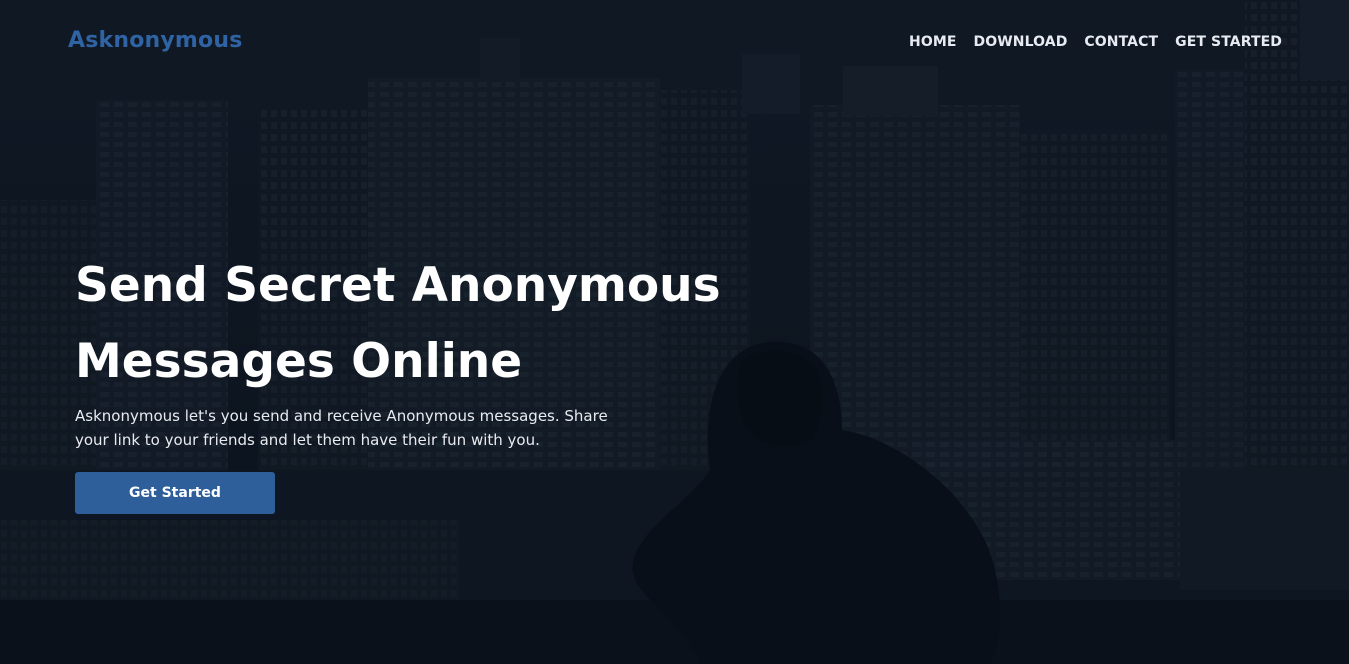 The height and width of the screenshot is (664, 1349). Describe the element at coordinates (175, 493) in the screenshot. I see `get-started-button: Get Started` at that location.